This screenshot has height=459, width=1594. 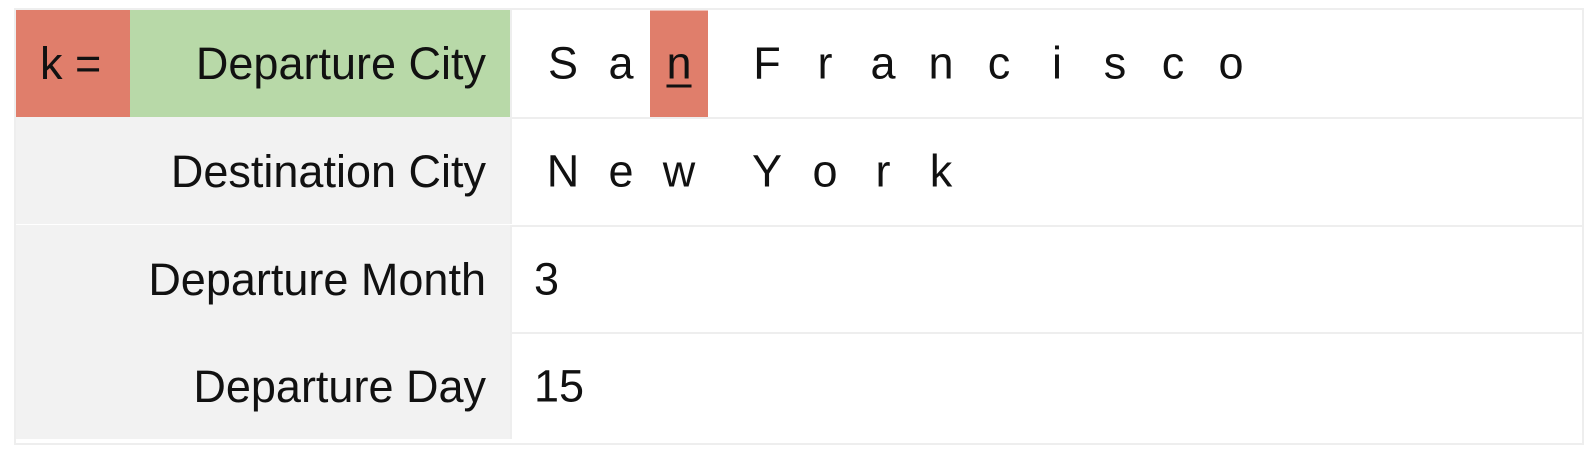 I want to click on slot-value: 3, so click(x=547, y=279).